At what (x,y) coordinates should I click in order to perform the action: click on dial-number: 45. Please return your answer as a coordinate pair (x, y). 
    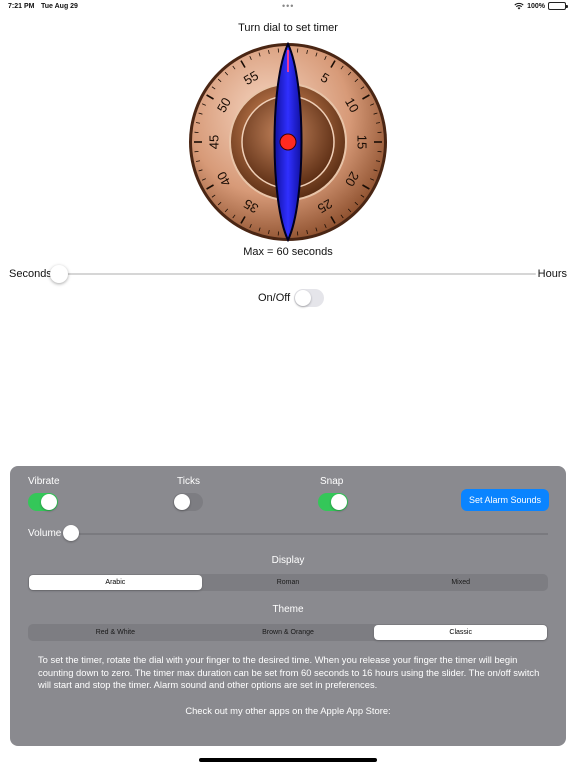
    Looking at the image, I should click on (214, 142).